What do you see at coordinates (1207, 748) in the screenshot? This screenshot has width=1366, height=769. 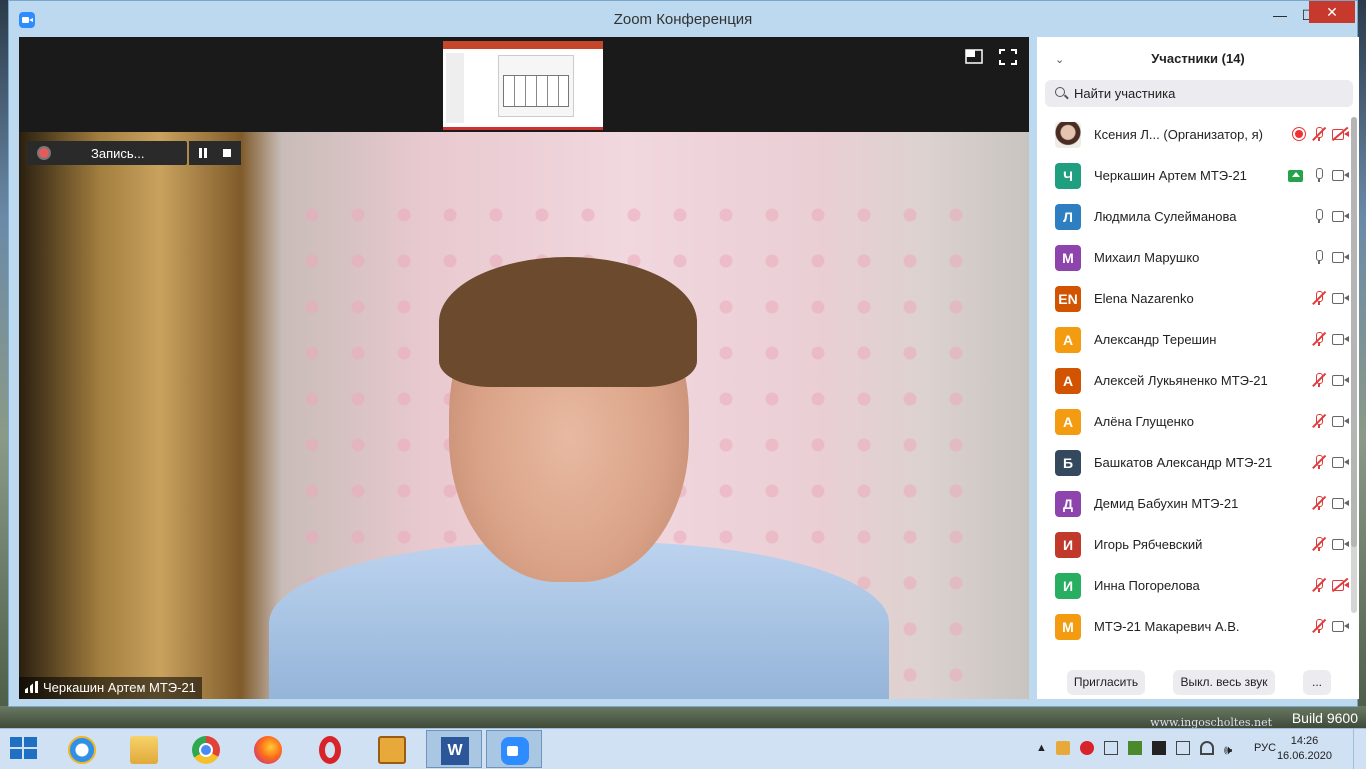 I see `tray-network-icon` at bounding box center [1207, 748].